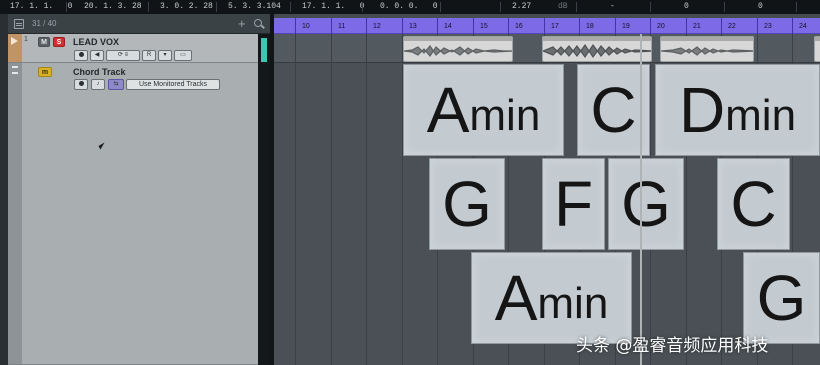 Image resolution: width=820 pixels, height=365 pixels. I want to click on read-automation-button: R, so click(149, 55).